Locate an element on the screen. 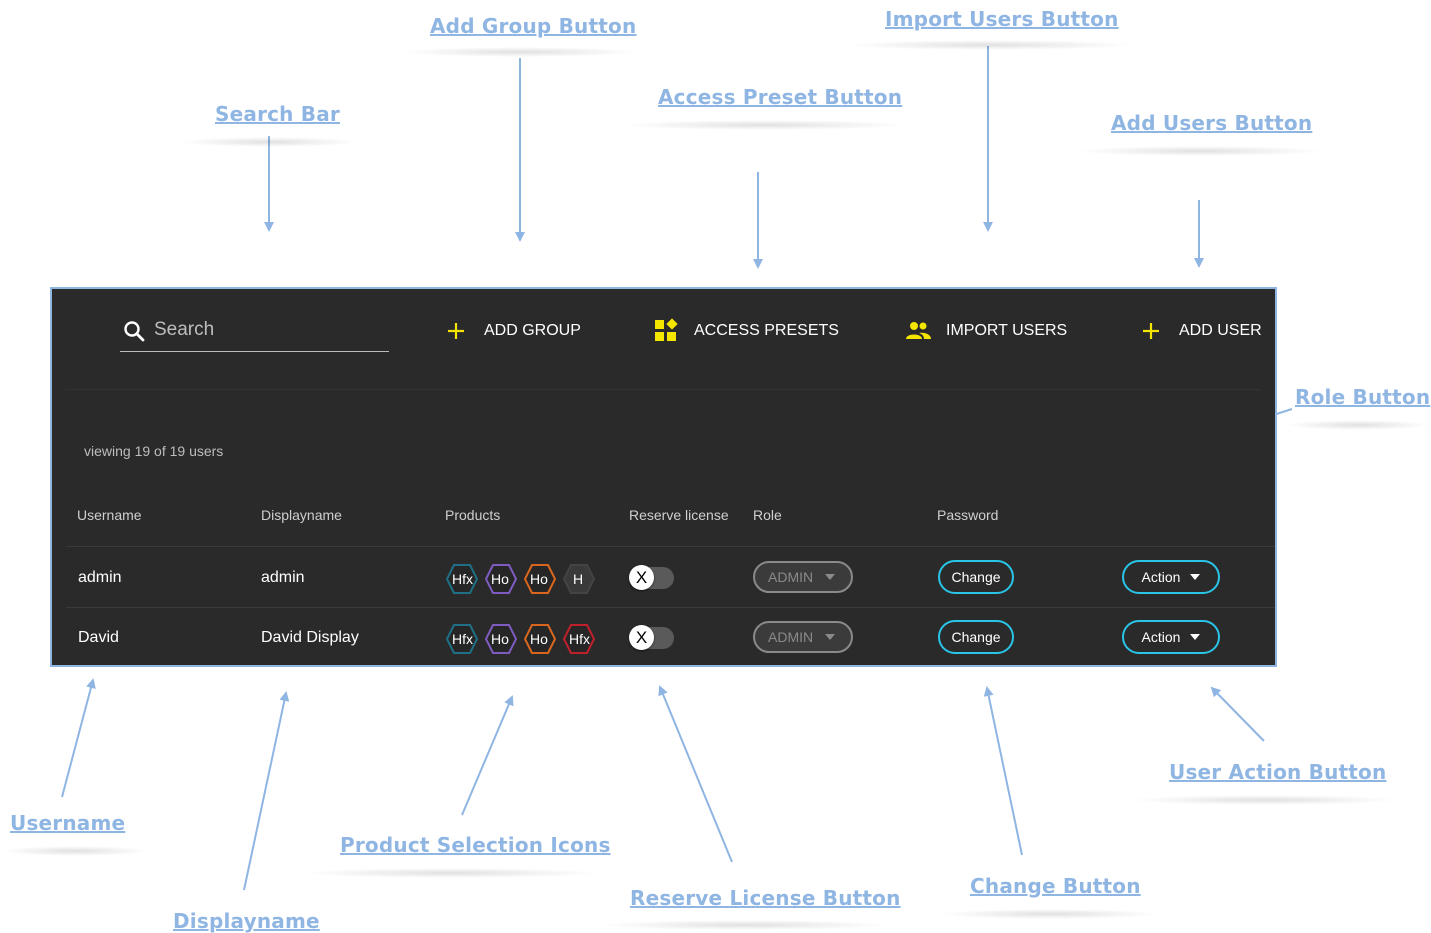 The width and height of the screenshot is (1431, 933). import-users-button: IMPORT USERS is located at coordinates (984, 331).